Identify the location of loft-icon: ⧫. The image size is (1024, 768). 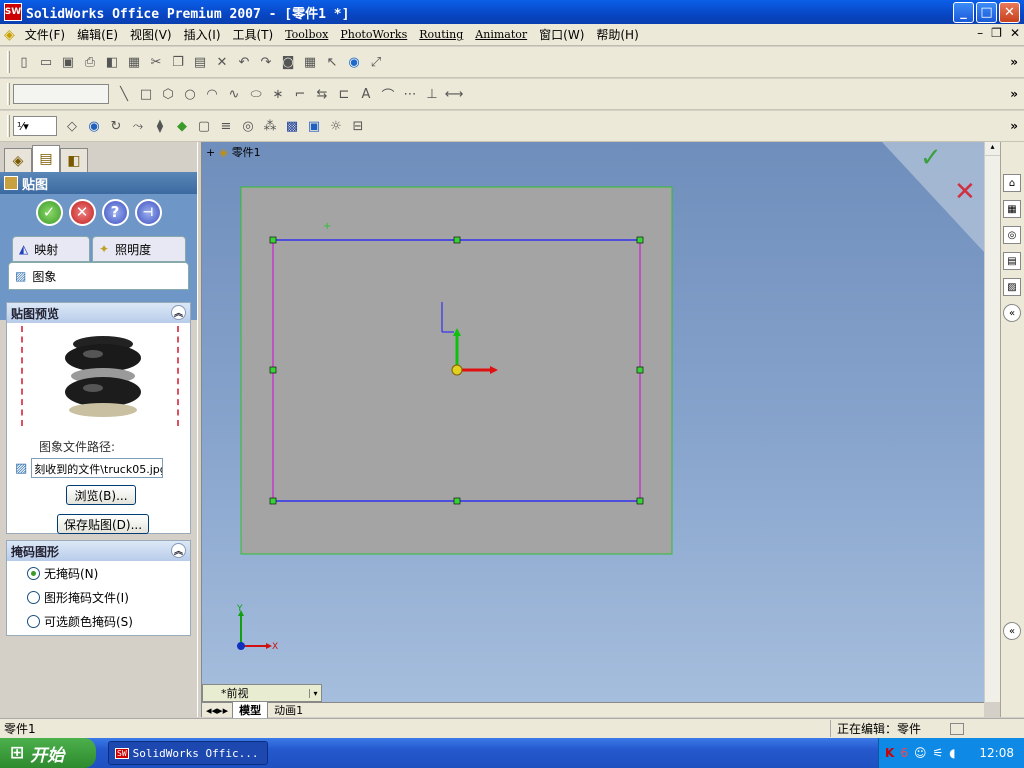
(160, 126).